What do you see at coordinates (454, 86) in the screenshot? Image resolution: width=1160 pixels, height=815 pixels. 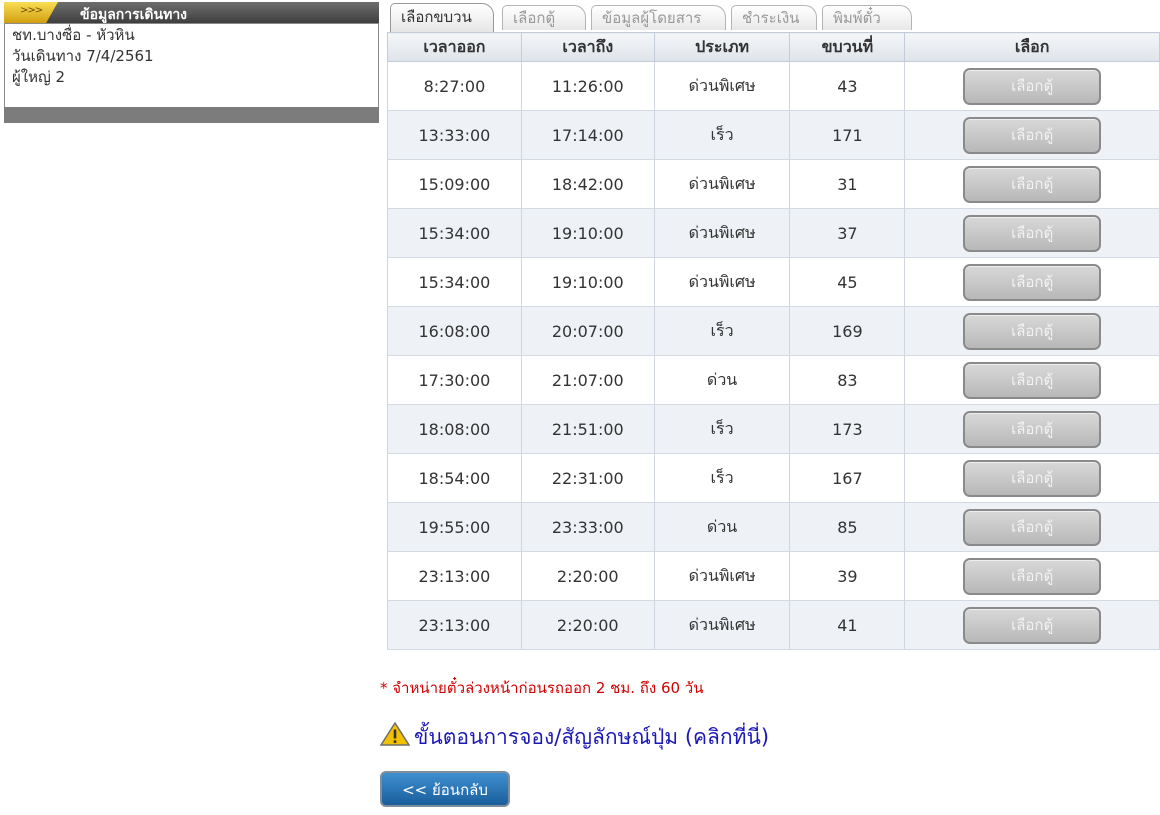 I see `depart-time-cell: 8:27:00` at bounding box center [454, 86].